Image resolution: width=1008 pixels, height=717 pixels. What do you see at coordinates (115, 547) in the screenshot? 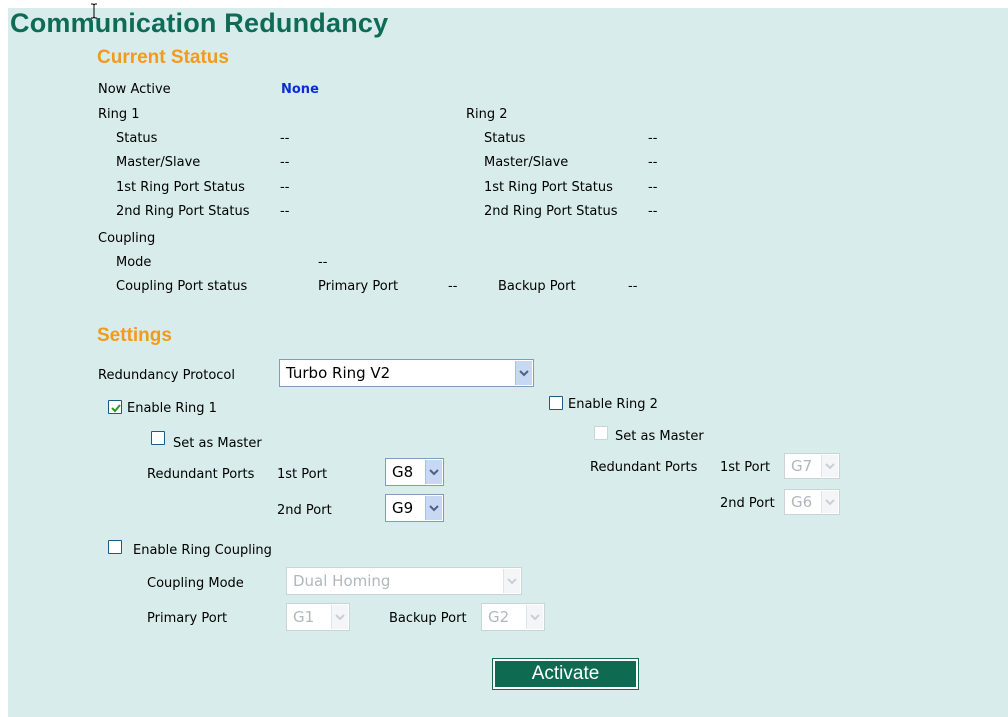
I see `enable-ring-coupling-checkbox` at bounding box center [115, 547].